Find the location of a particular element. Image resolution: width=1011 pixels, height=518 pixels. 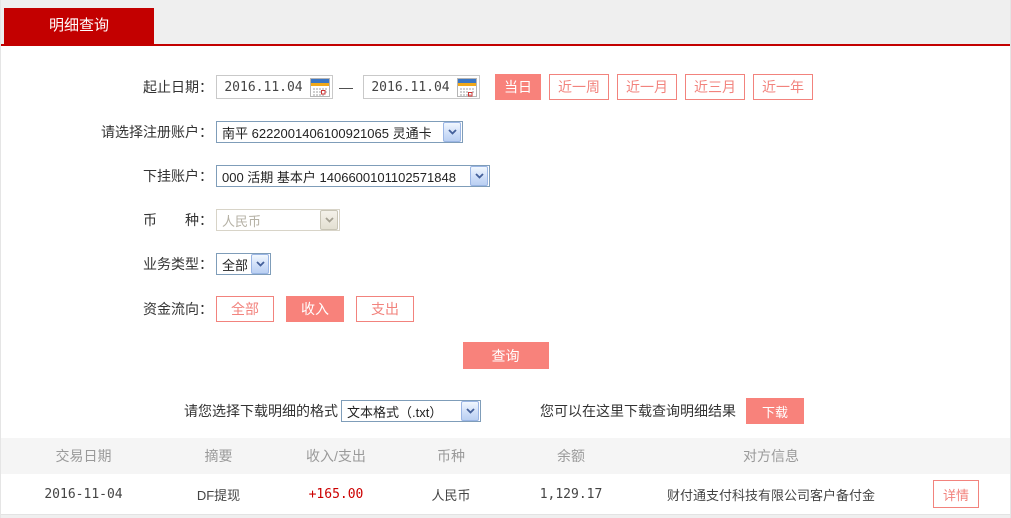

cell-counterparty: 财付通支付科技有限公司客户备付金 is located at coordinates (770, 495).